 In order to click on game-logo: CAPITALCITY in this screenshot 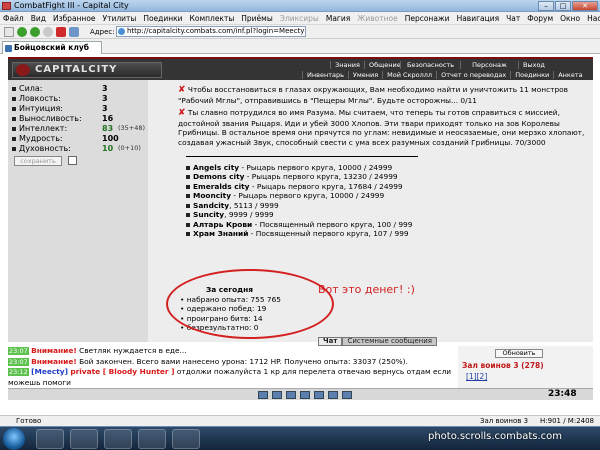, I will do `click(87, 70)`.